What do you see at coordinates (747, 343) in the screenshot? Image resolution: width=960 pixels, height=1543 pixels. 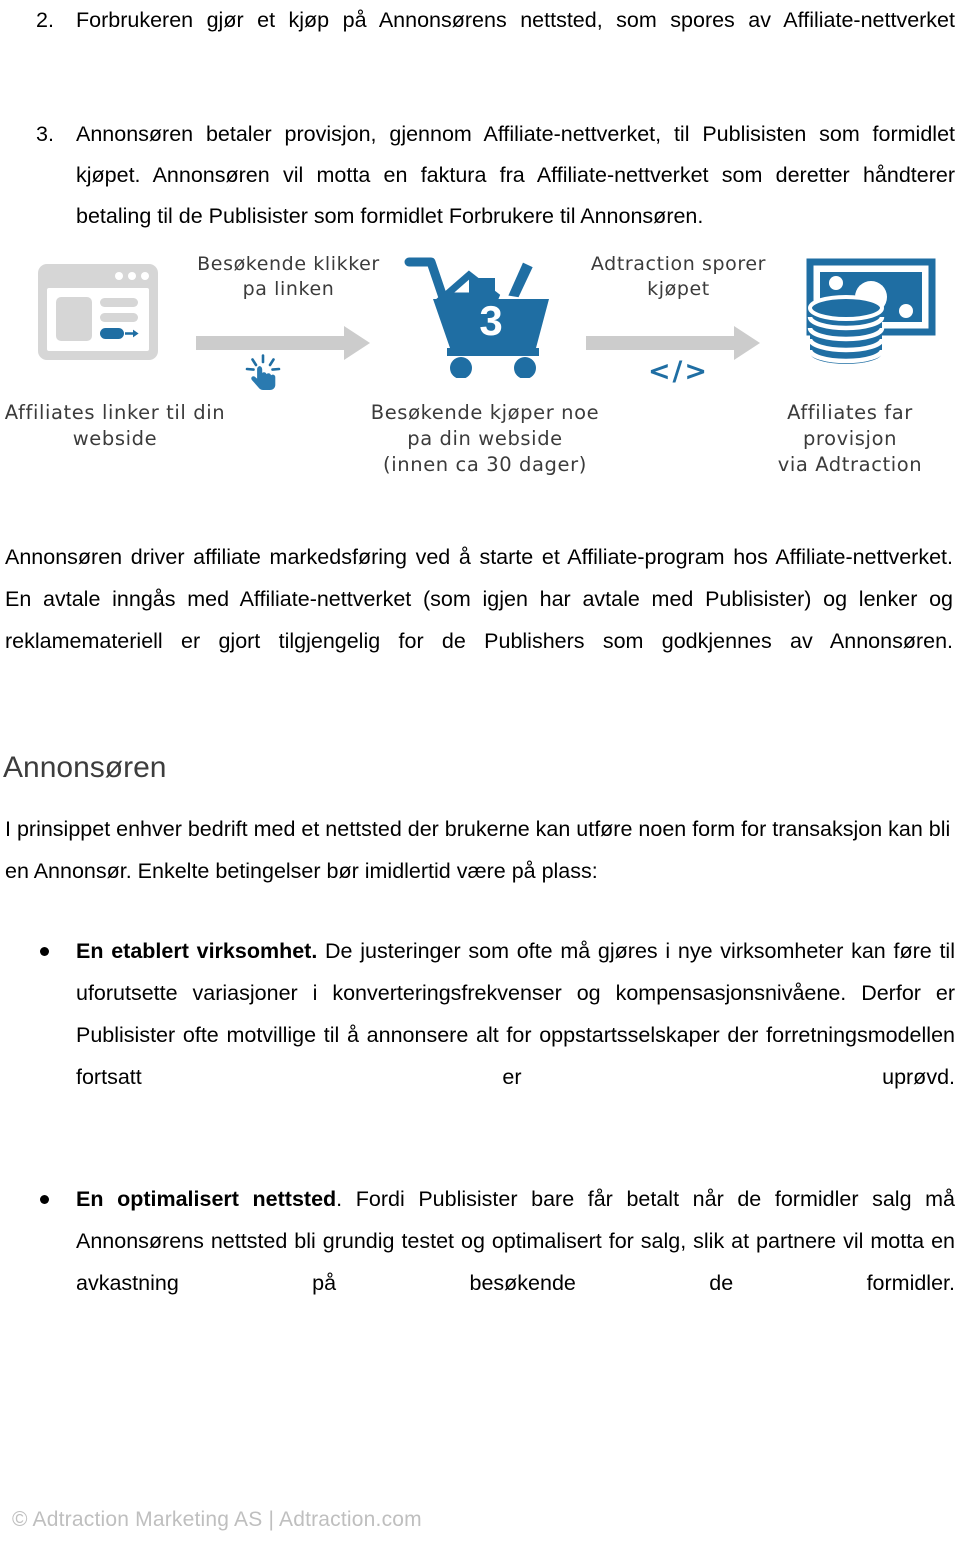 I see `arrow-2-head` at bounding box center [747, 343].